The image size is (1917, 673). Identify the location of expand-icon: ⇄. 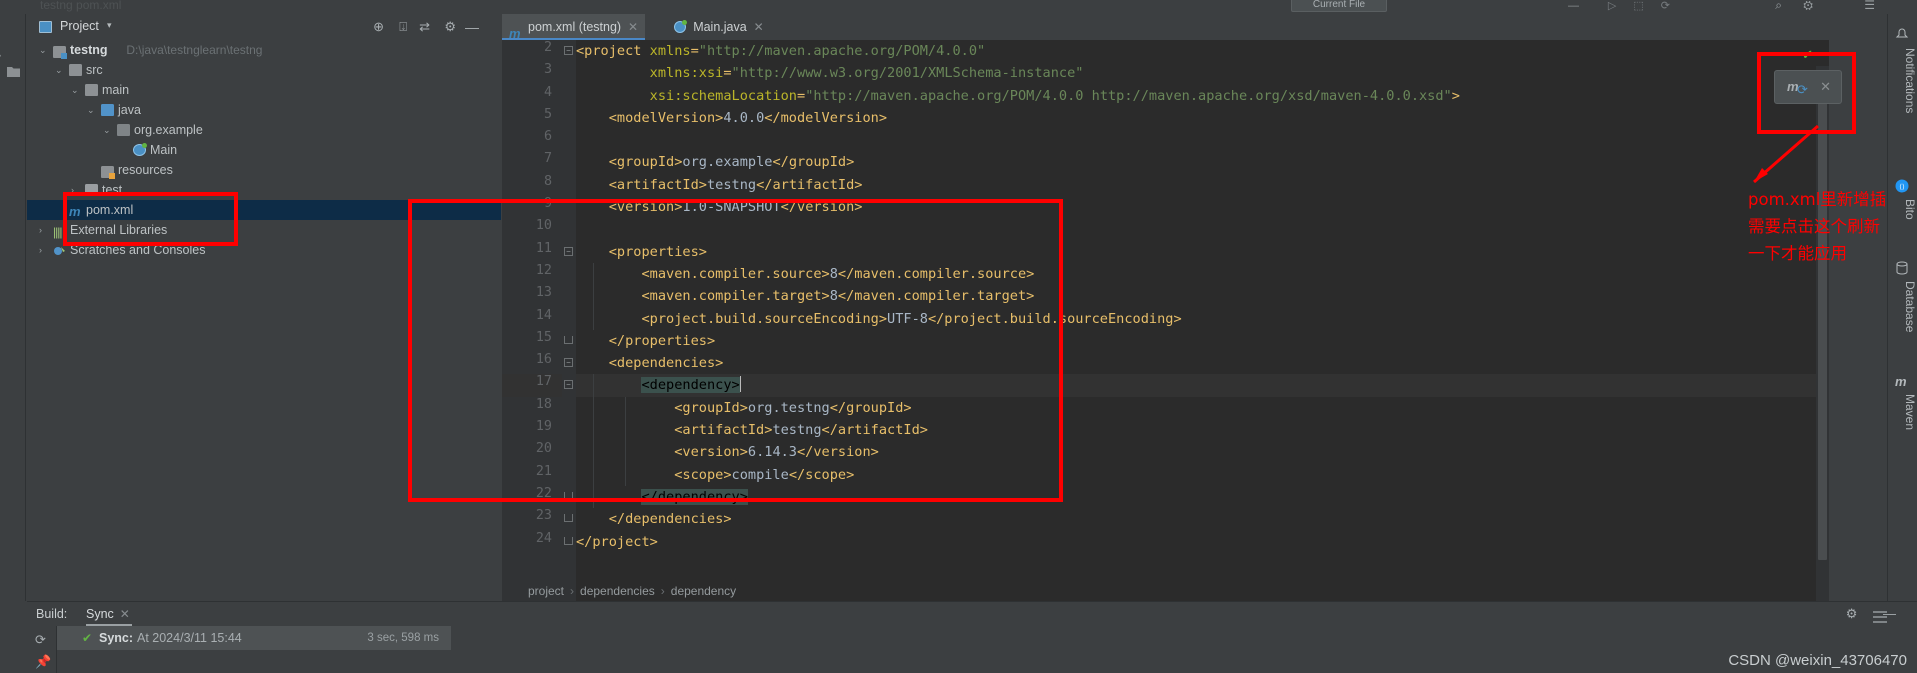
(424, 27).